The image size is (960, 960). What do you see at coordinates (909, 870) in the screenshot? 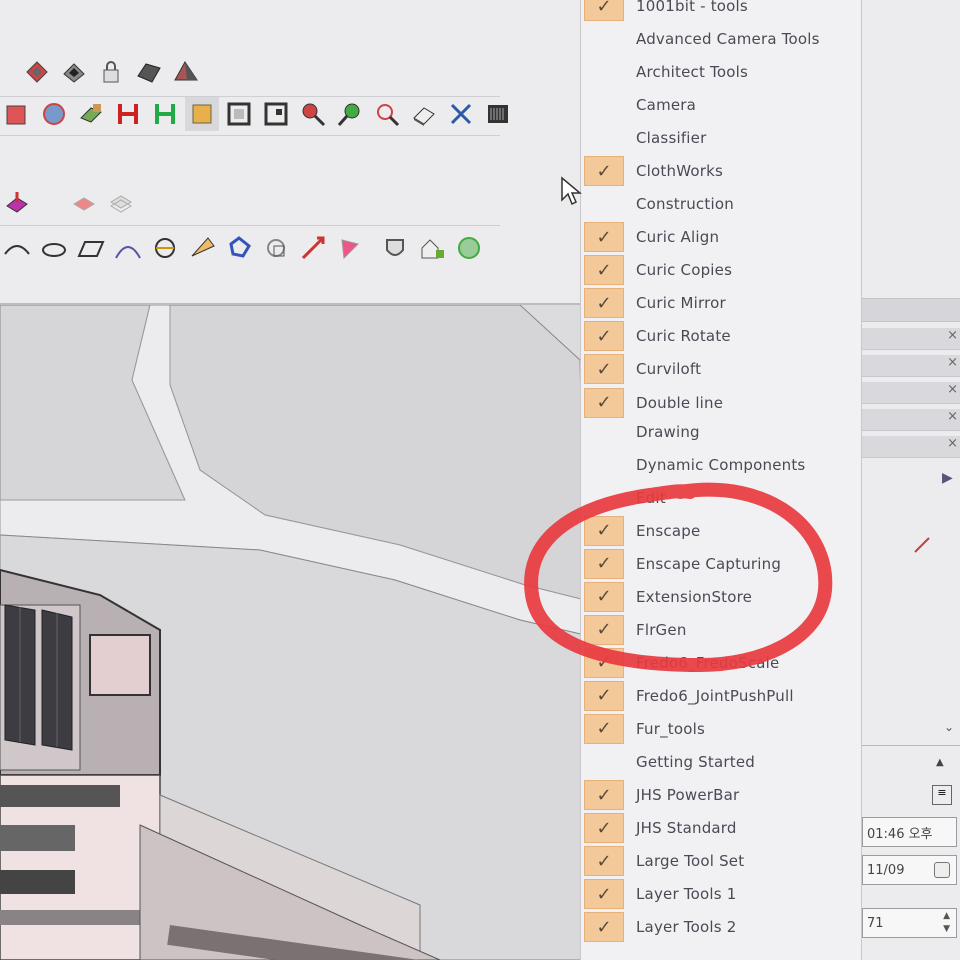
I see `shadow-date-field: 11/09` at bounding box center [909, 870].